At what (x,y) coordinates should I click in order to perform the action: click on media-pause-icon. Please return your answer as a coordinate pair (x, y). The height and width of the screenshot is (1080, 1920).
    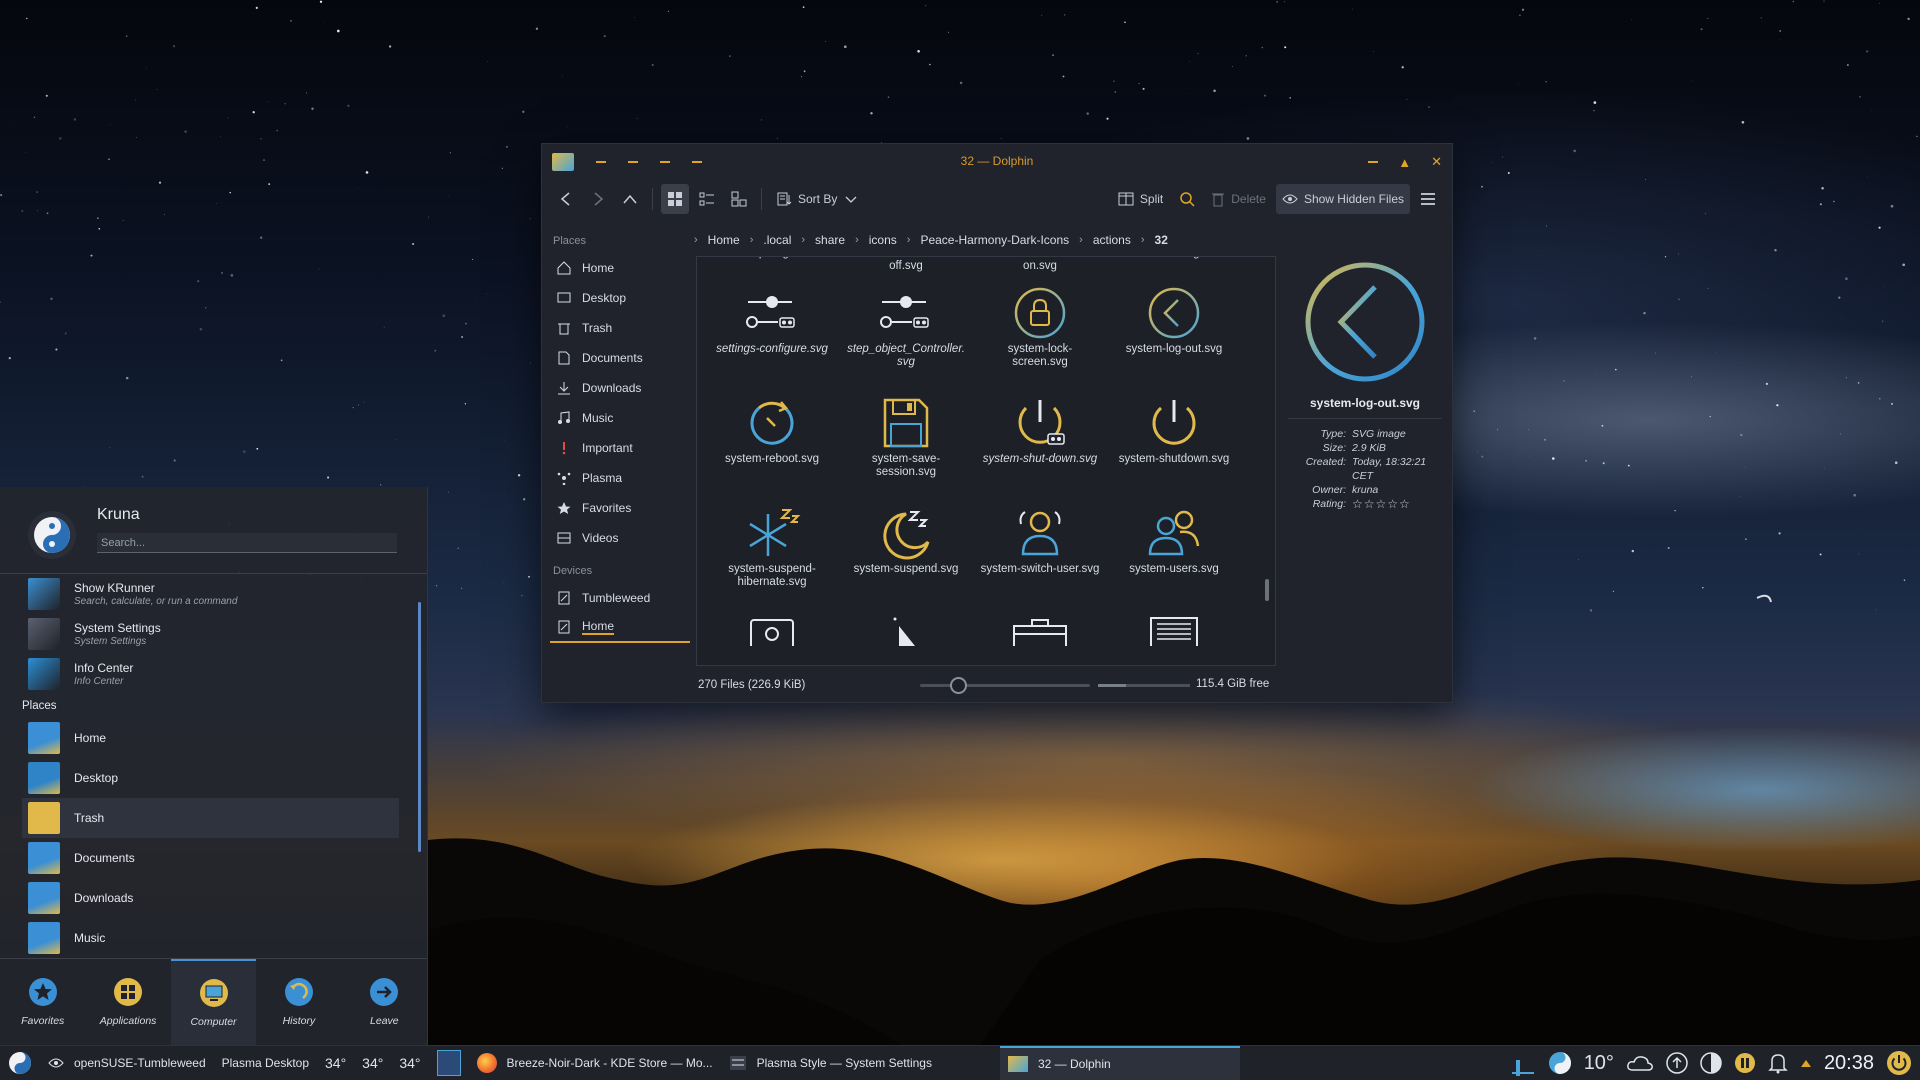
    Looking at the image, I should click on (1745, 1063).